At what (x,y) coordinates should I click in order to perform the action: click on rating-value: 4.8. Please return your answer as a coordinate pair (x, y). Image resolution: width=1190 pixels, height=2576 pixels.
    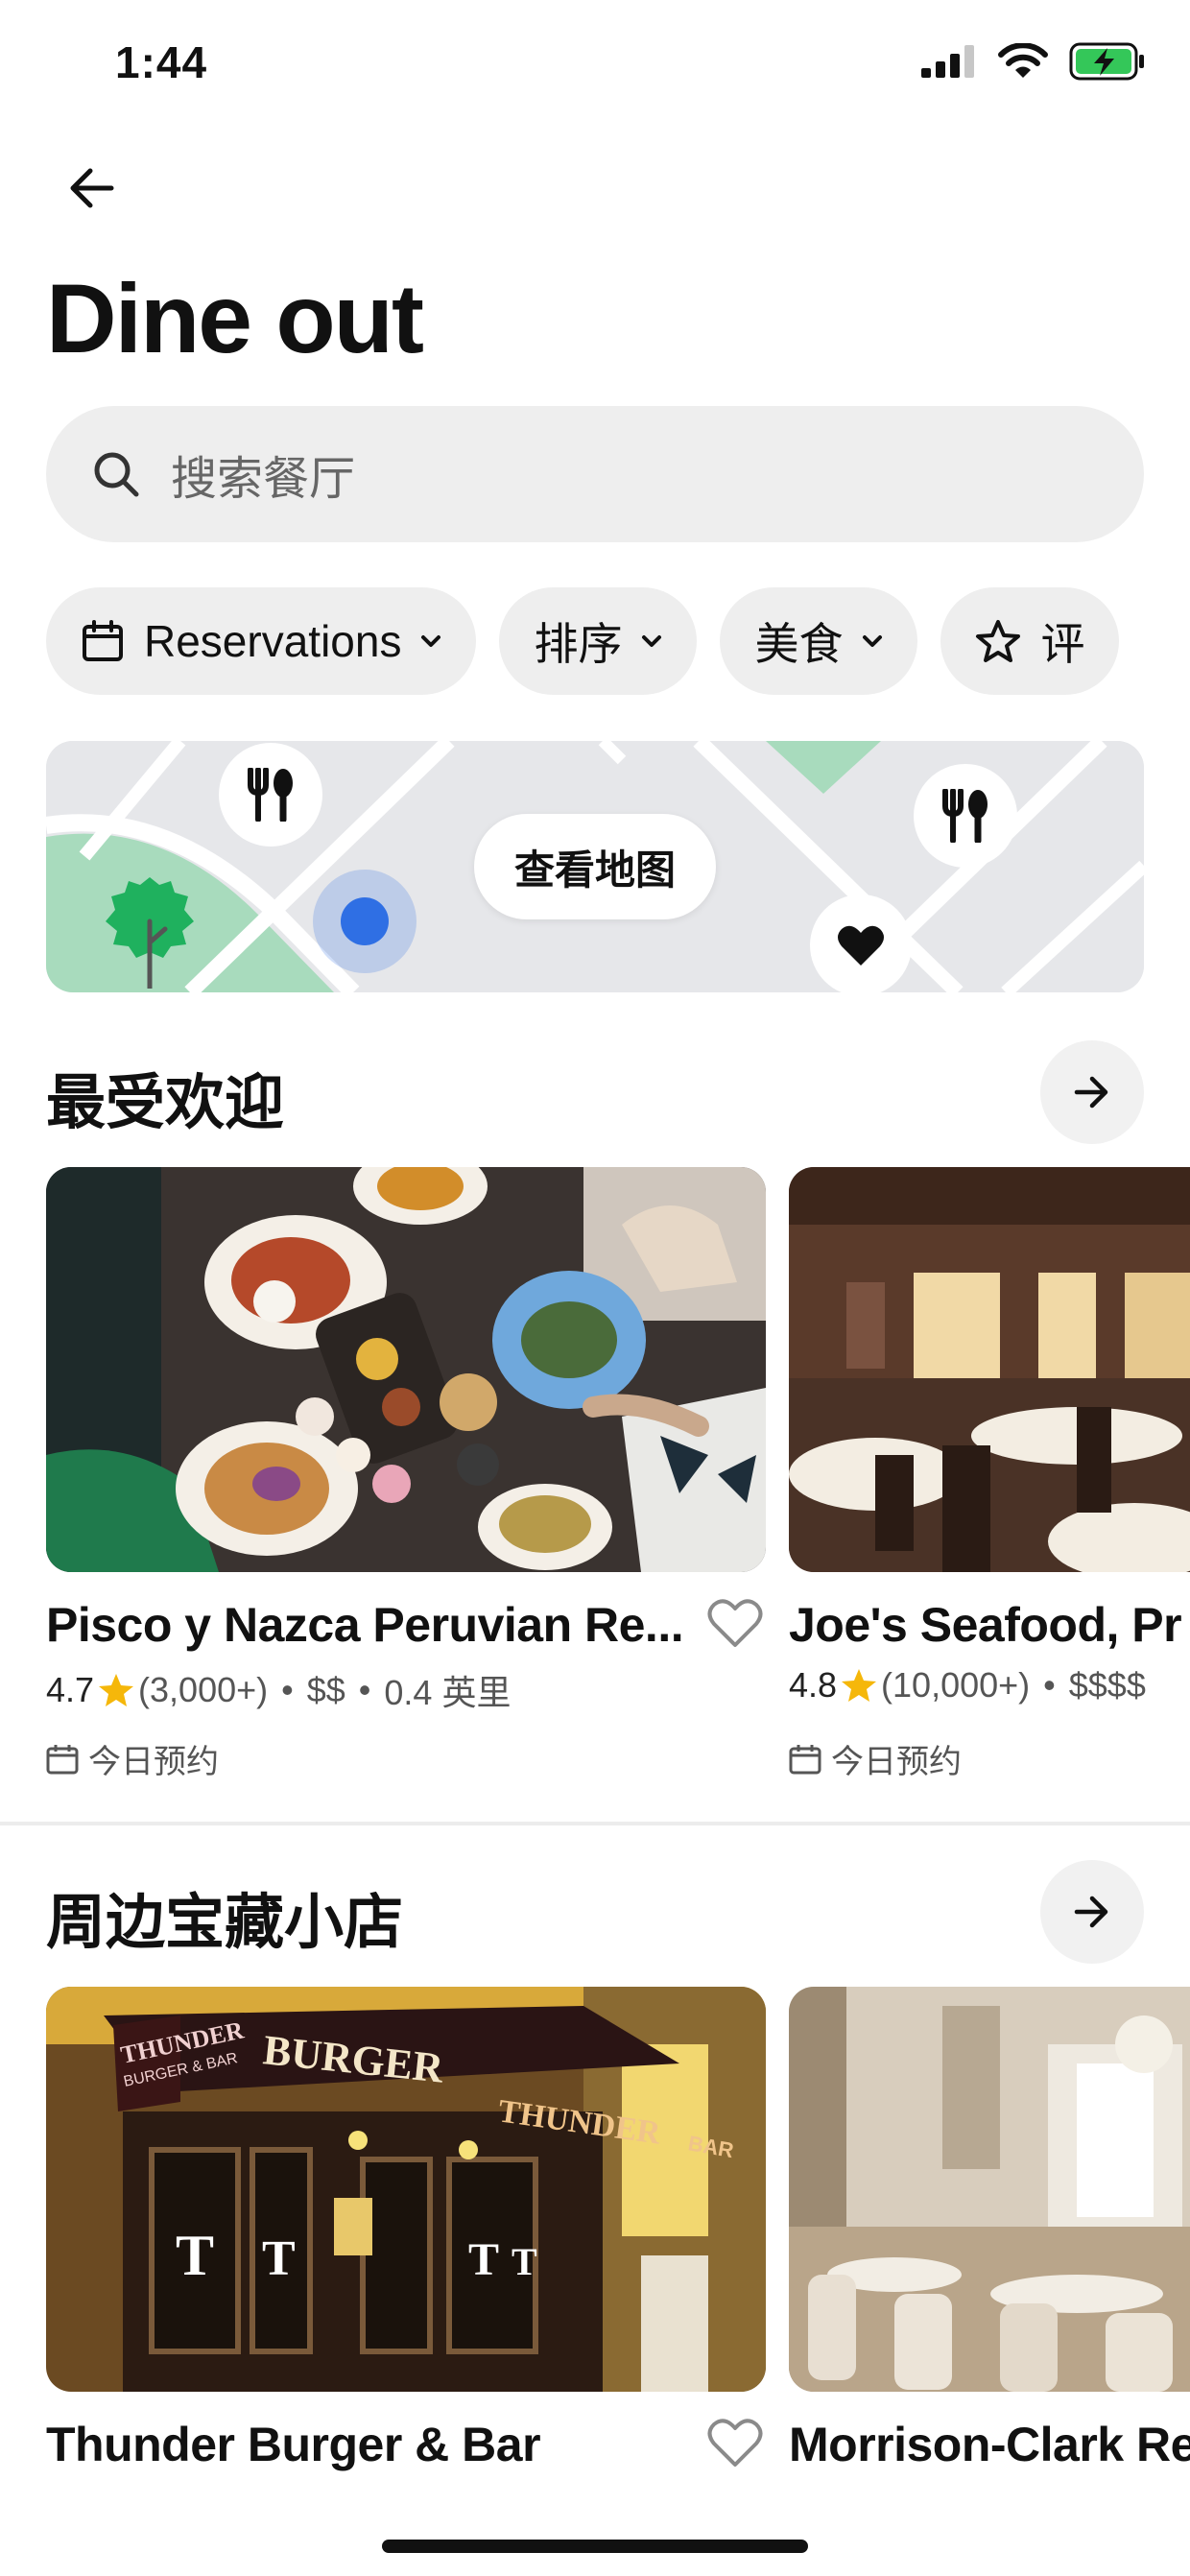
    Looking at the image, I should click on (814, 1685).